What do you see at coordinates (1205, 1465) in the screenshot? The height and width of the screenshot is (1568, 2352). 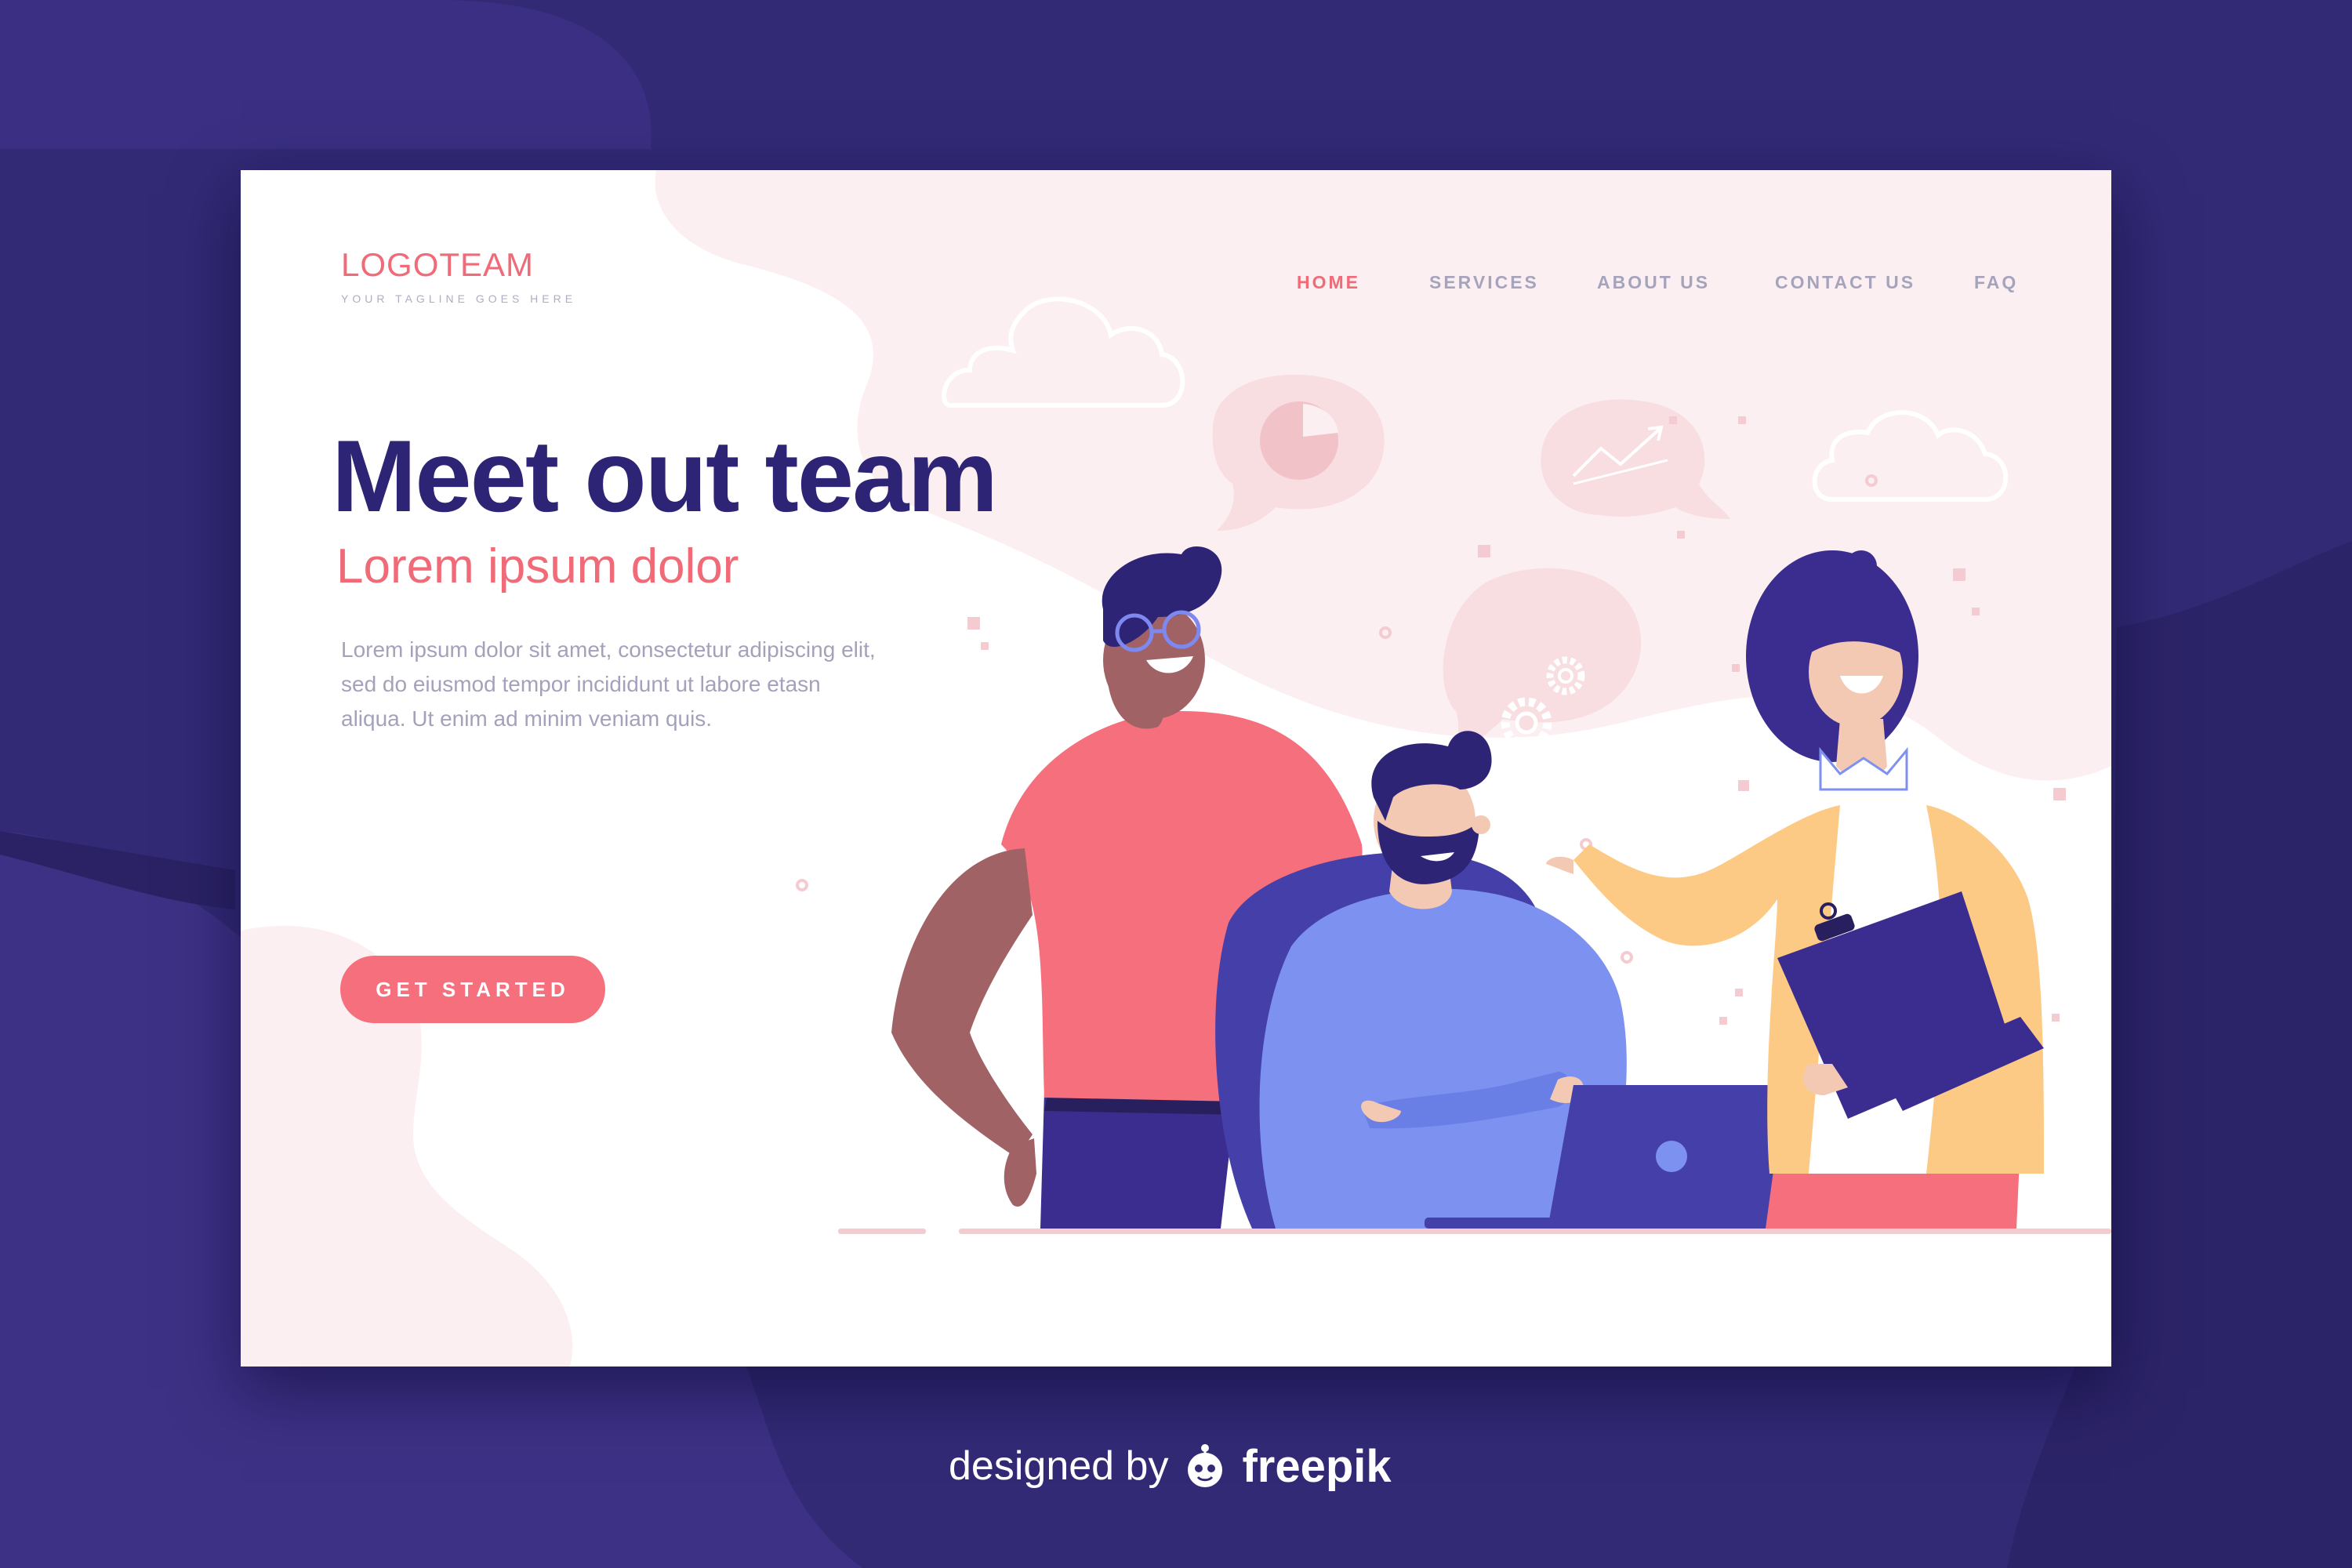 I see `freepik-logo-icon` at bounding box center [1205, 1465].